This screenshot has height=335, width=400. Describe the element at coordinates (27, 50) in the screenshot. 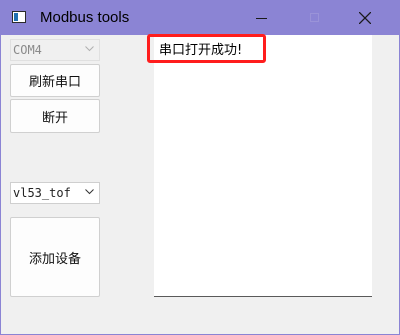

I see `port-select-value: COM4` at that location.